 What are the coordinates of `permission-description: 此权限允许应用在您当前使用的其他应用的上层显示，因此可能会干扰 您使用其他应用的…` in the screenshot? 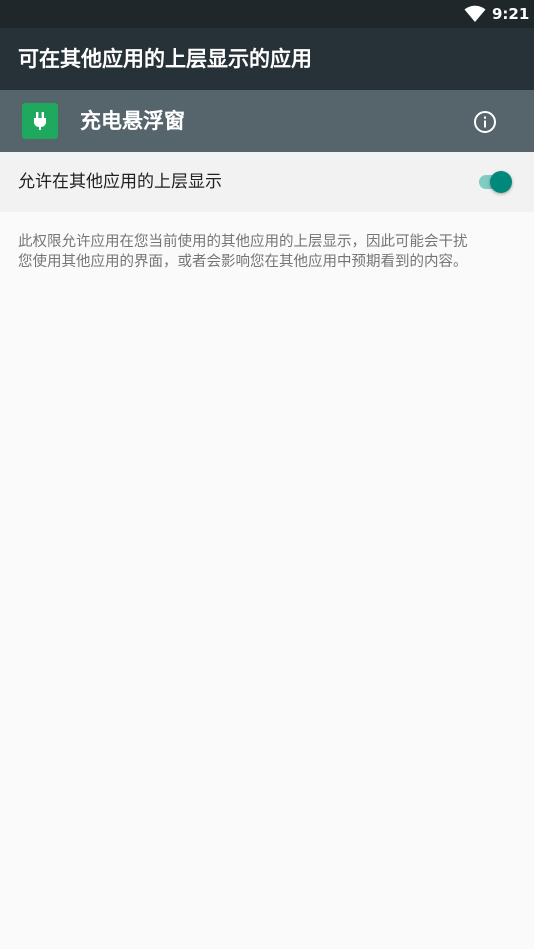 It's located at (268, 252).